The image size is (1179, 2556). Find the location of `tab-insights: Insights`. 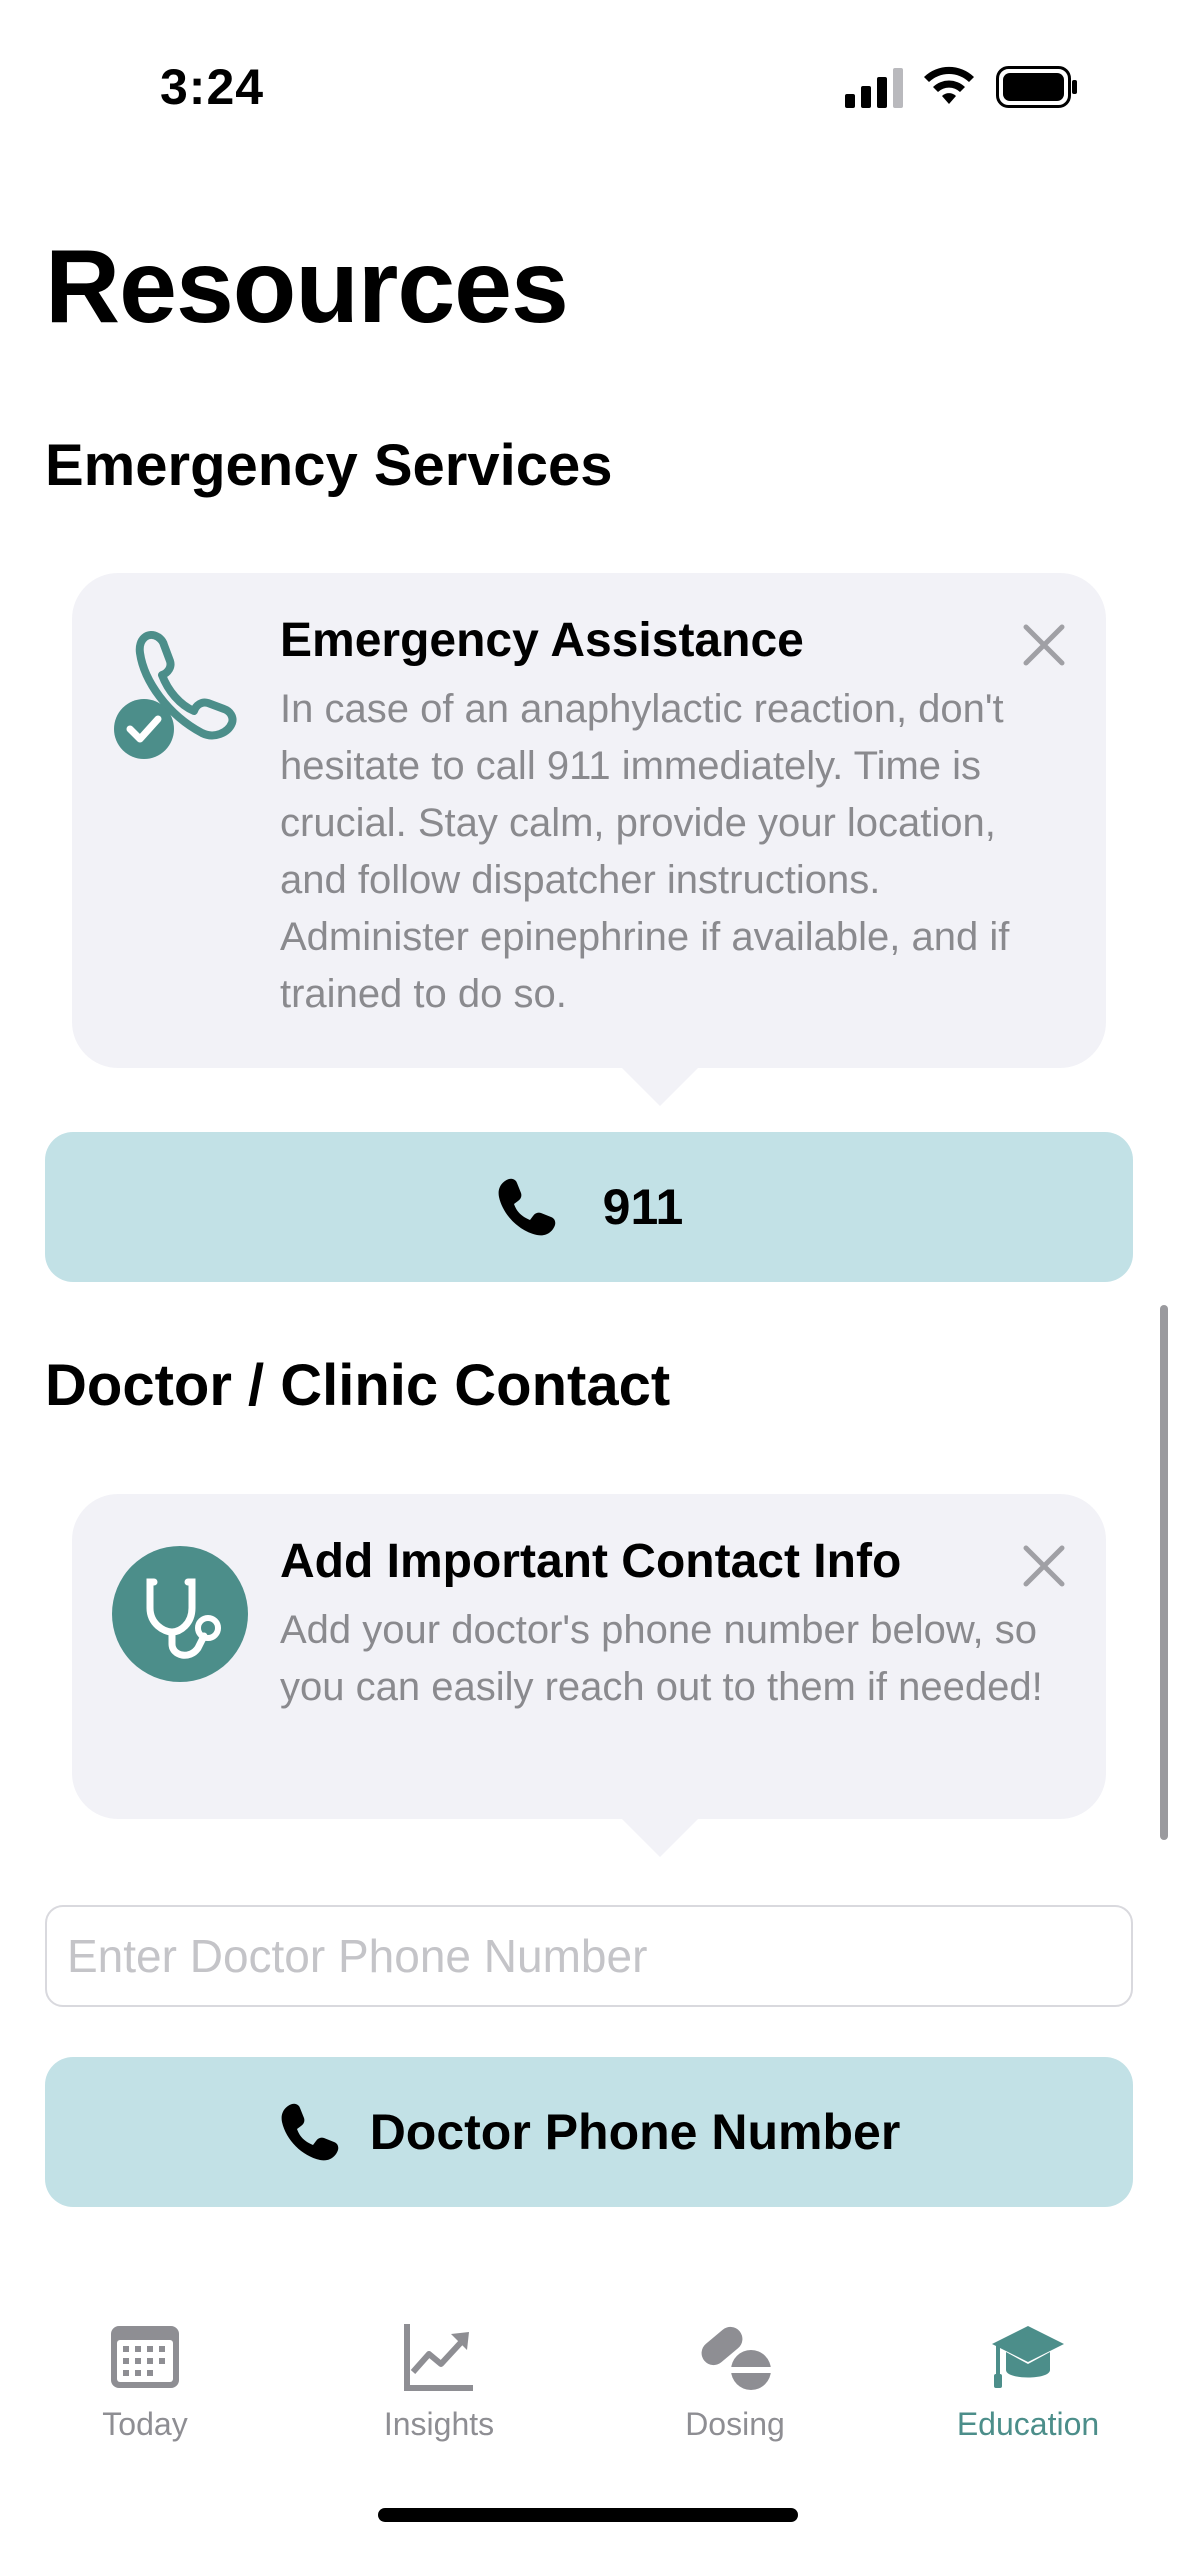

tab-insights: Insights is located at coordinates (439, 2393).